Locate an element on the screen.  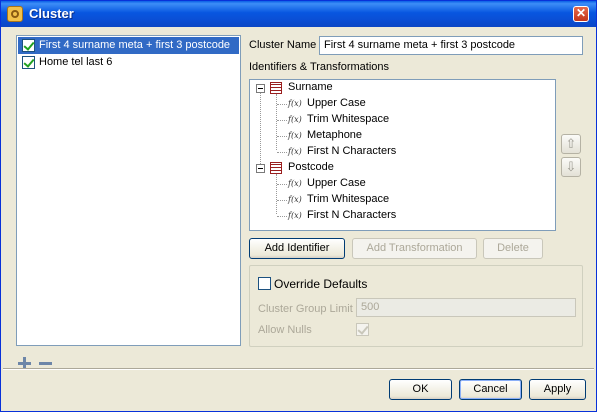
cluster-list-item: Home tel last 6 is located at coordinates (128, 62).